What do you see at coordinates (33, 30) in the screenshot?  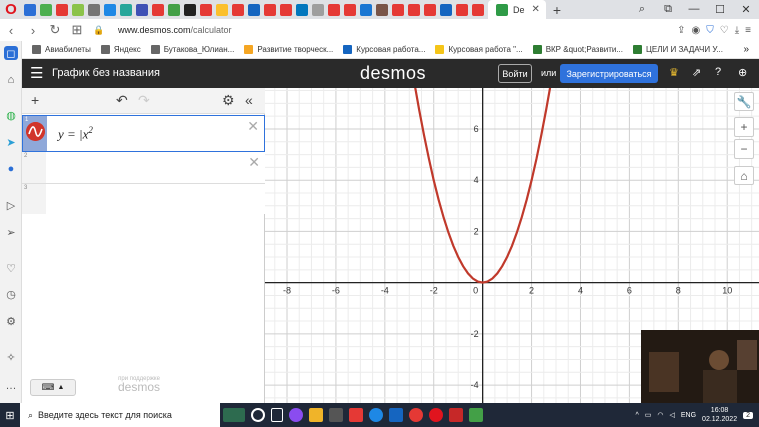 I see `forward-icon: ›` at bounding box center [33, 30].